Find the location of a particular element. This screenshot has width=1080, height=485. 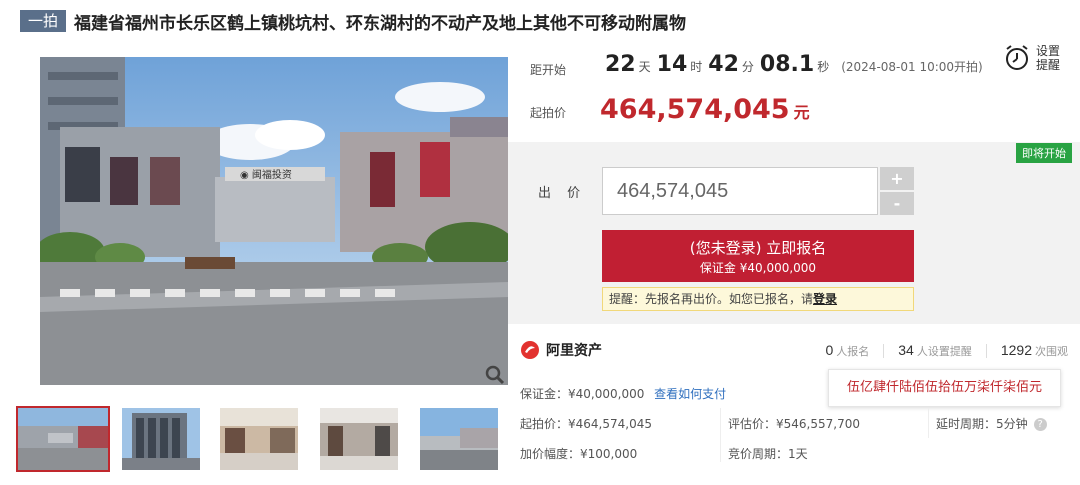

bidding-cycle-row: 竞价周期：1天 is located at coordinates (768, 454).